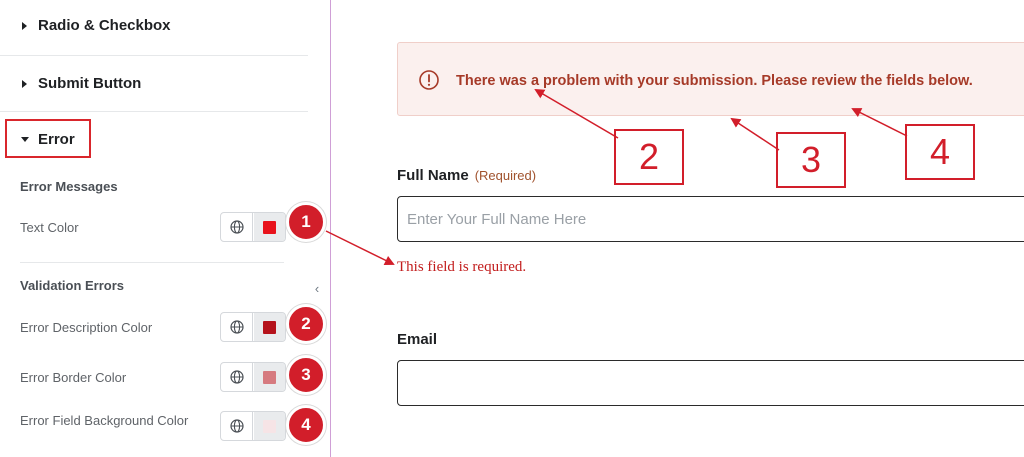 Image resolution: width=1024 pixels, height=457 pixels. I want to click on annotation-callout-2: 2, so click(649, 157).